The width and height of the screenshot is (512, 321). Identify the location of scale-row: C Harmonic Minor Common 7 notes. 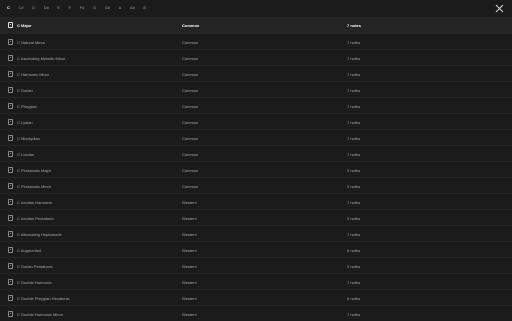
(256, 73).